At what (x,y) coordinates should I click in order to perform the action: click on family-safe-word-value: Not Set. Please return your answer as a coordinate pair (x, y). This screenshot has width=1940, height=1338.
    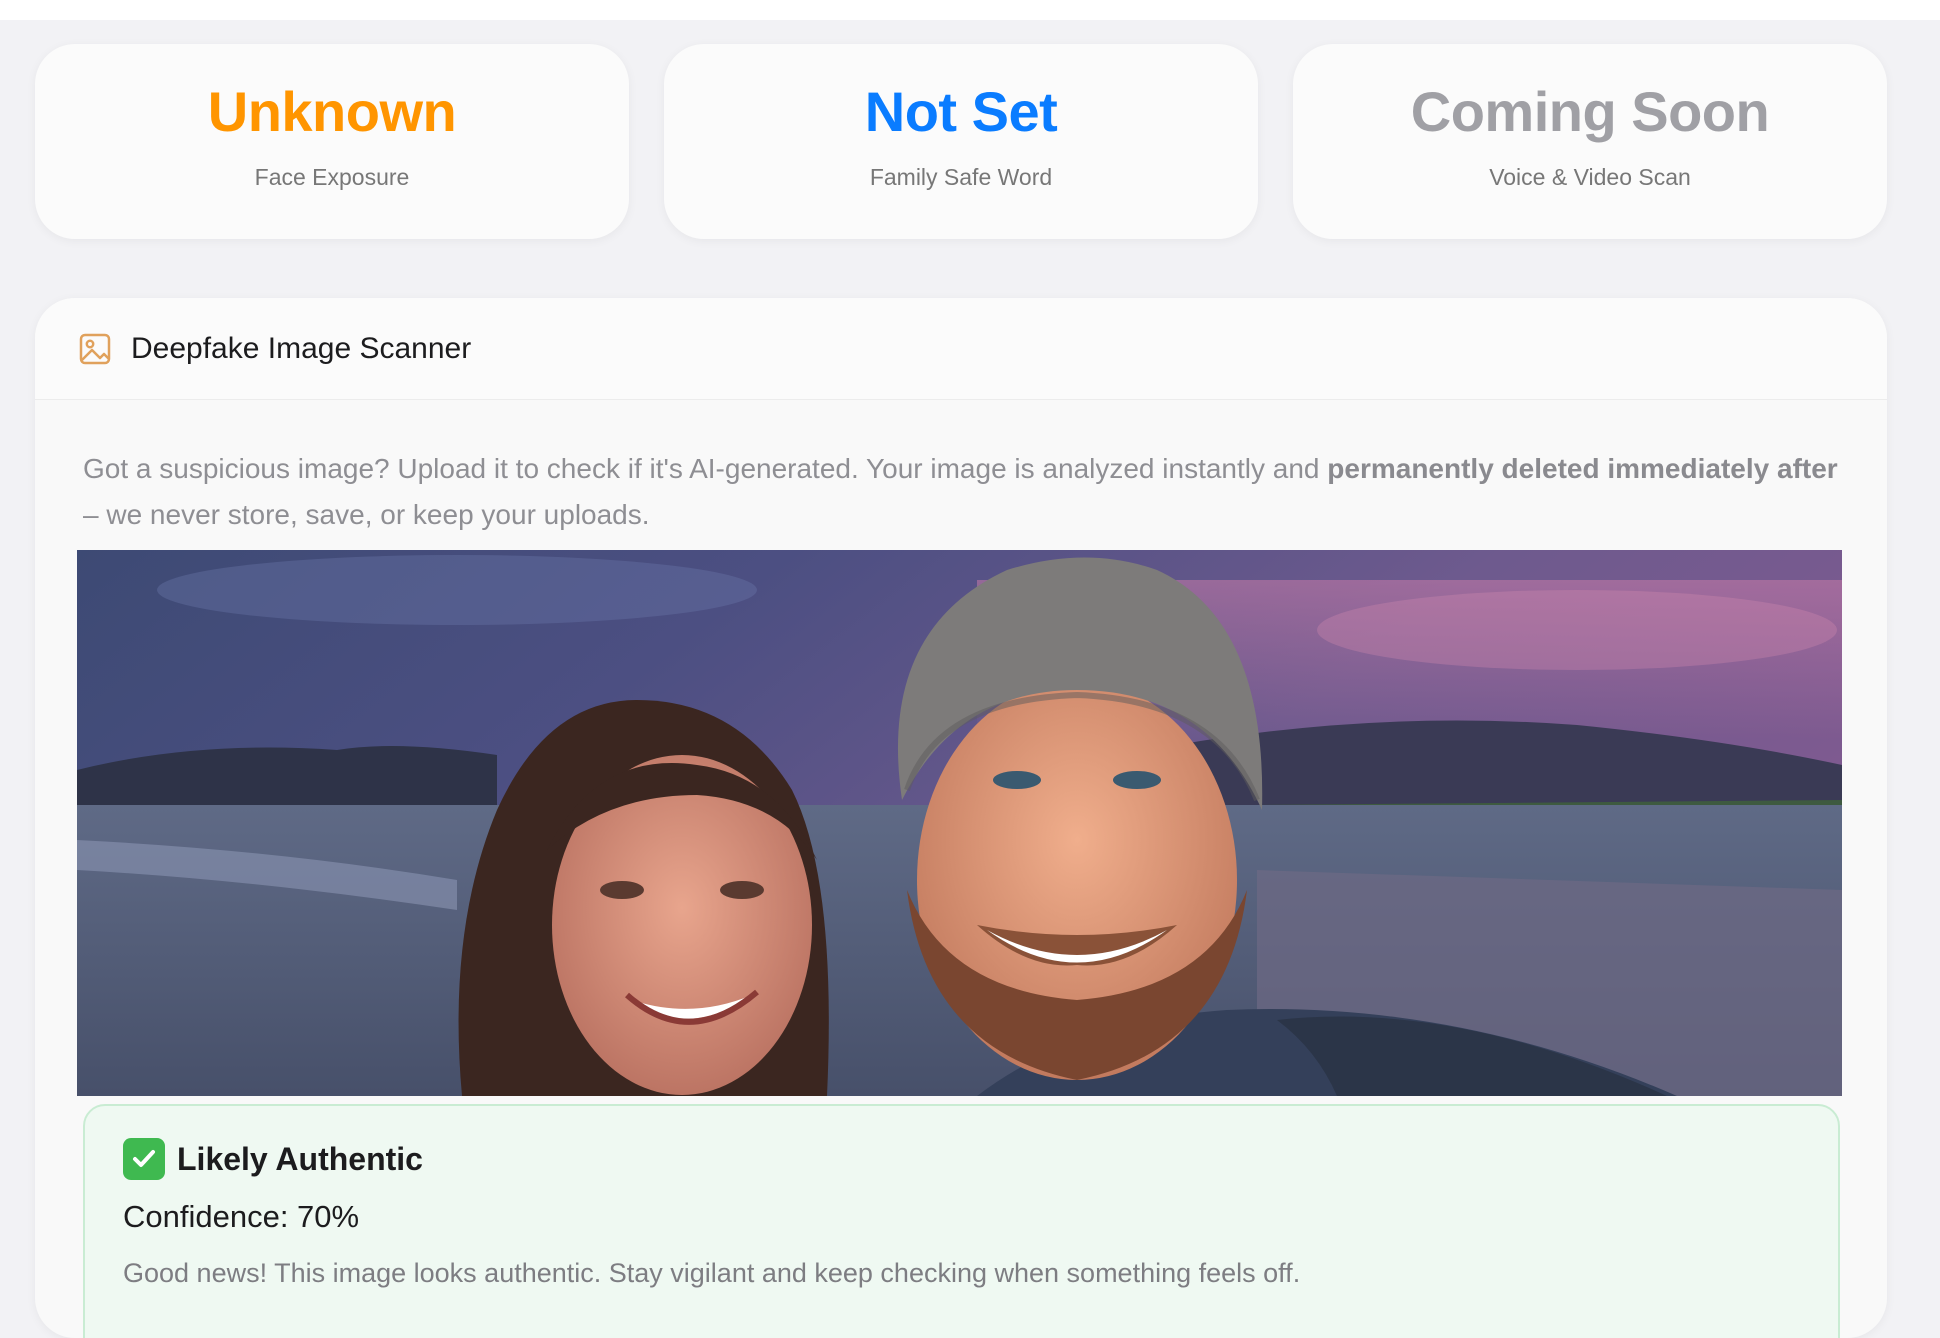
    Looking at the image, I should click on (961, 111).